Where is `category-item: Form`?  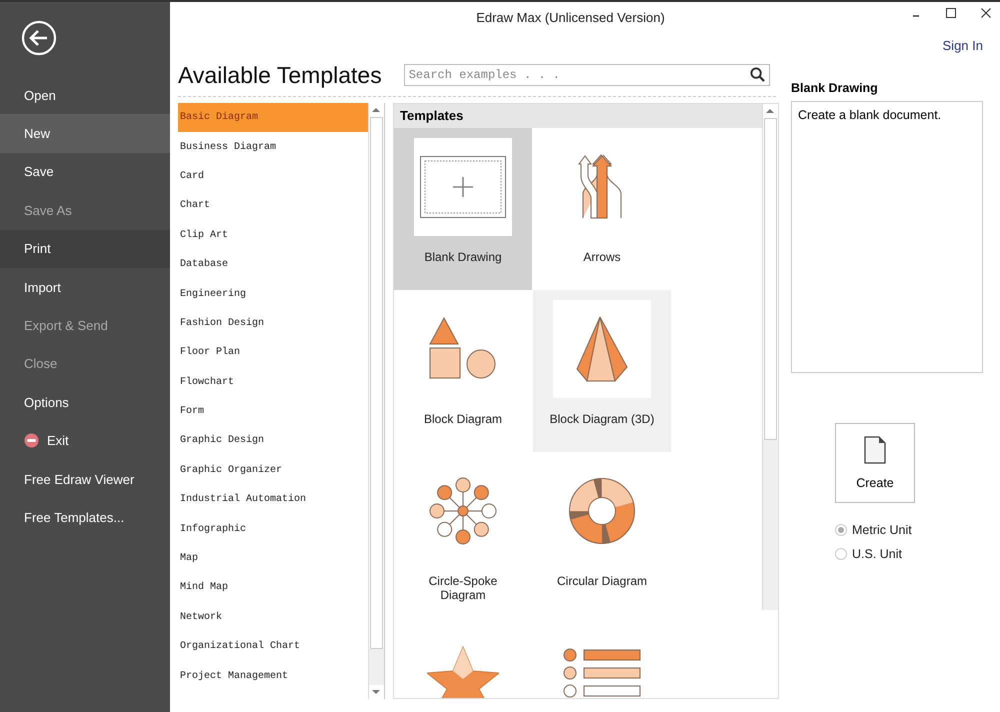
category-item: Form is located at coordinates (273, 411).